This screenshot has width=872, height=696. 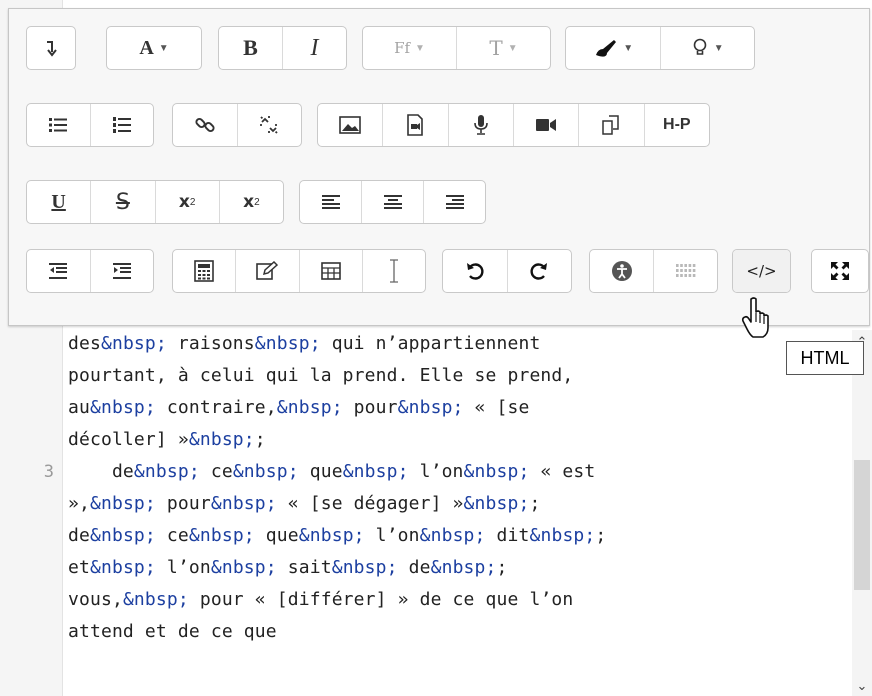 I want to click on calculator-icon, so click(x=204, y=271).